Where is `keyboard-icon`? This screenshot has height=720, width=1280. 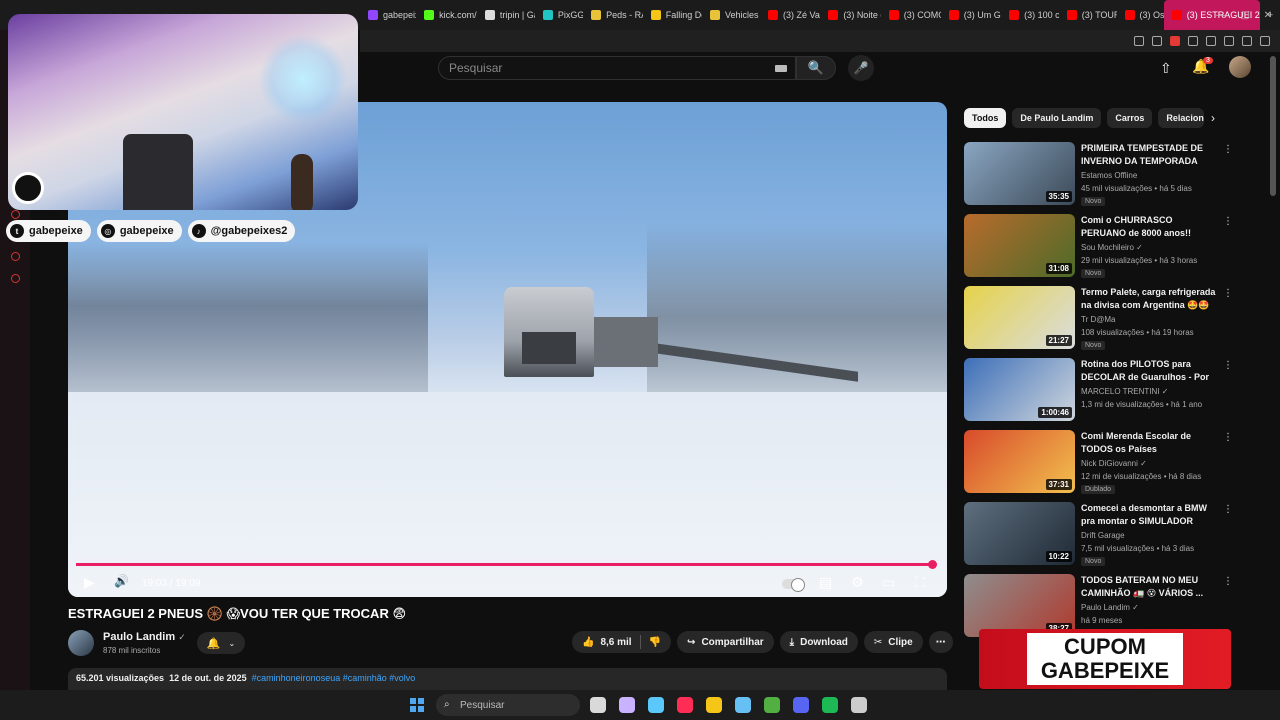 keyboard-icon is located at coordinates (781, 68).